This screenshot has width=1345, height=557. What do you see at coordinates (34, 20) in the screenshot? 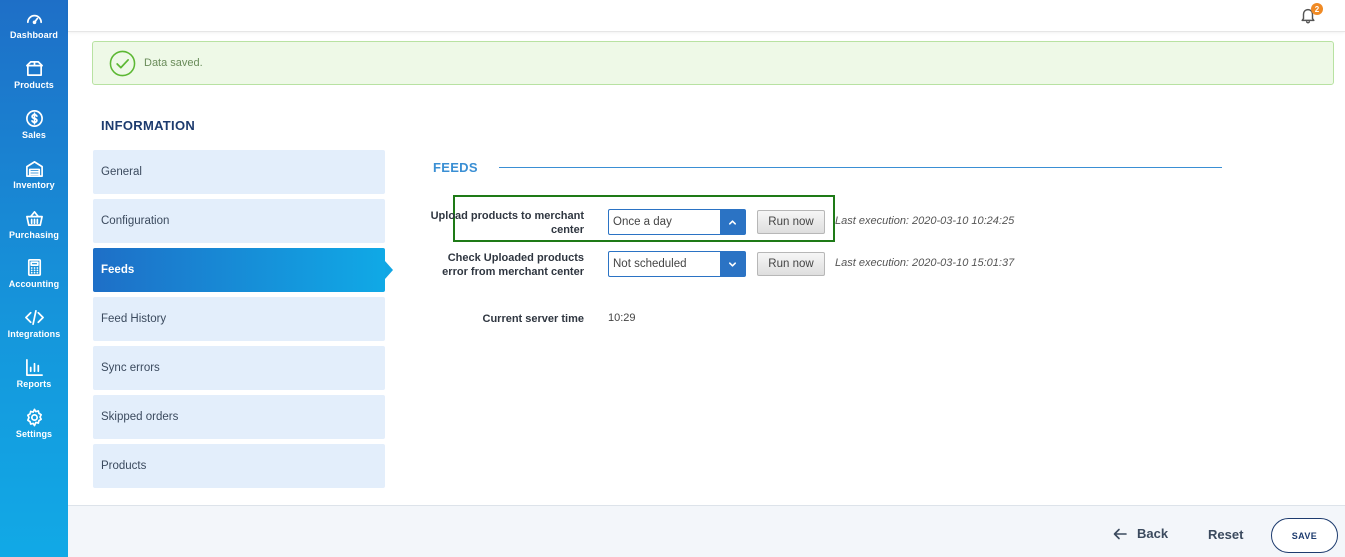
I see `dashboard-icon` at bounding box center [34, 20].